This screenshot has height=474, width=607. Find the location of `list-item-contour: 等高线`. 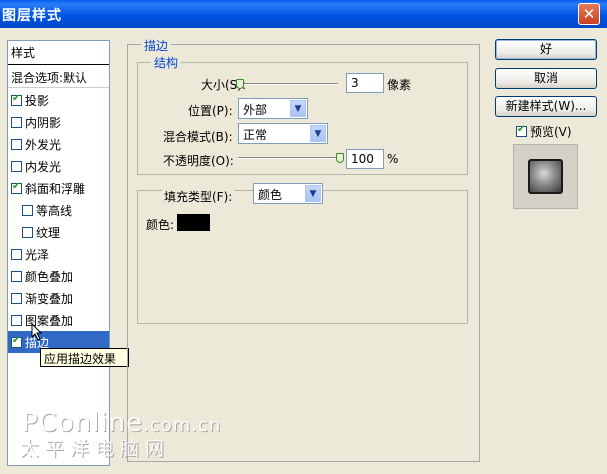

list-item-contour: 等高线 is located at coordinates (58, 210).